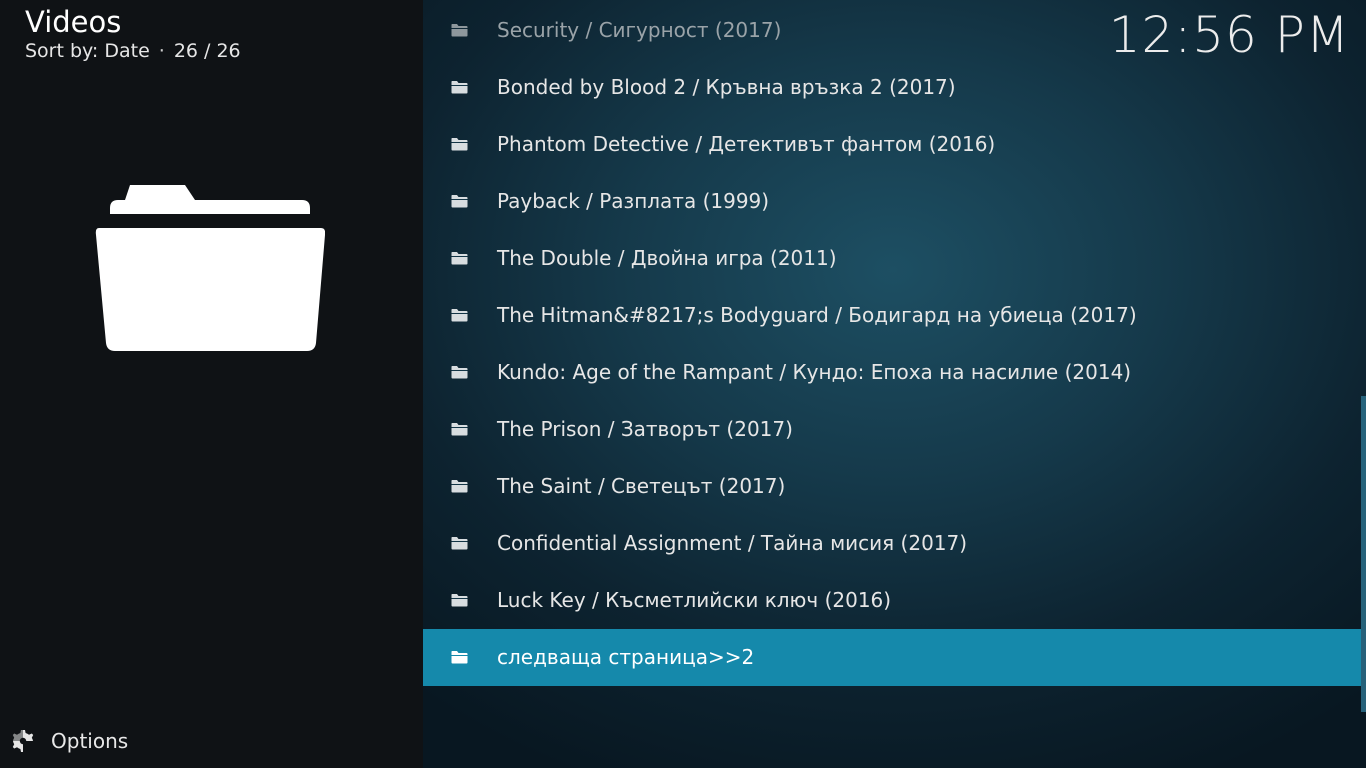 The image size is (1366, 768). What do you see at coordinates (87, 51) in the screenshot?
I see `sort-label: Sort by: Date` at bounding box center [87, 51].